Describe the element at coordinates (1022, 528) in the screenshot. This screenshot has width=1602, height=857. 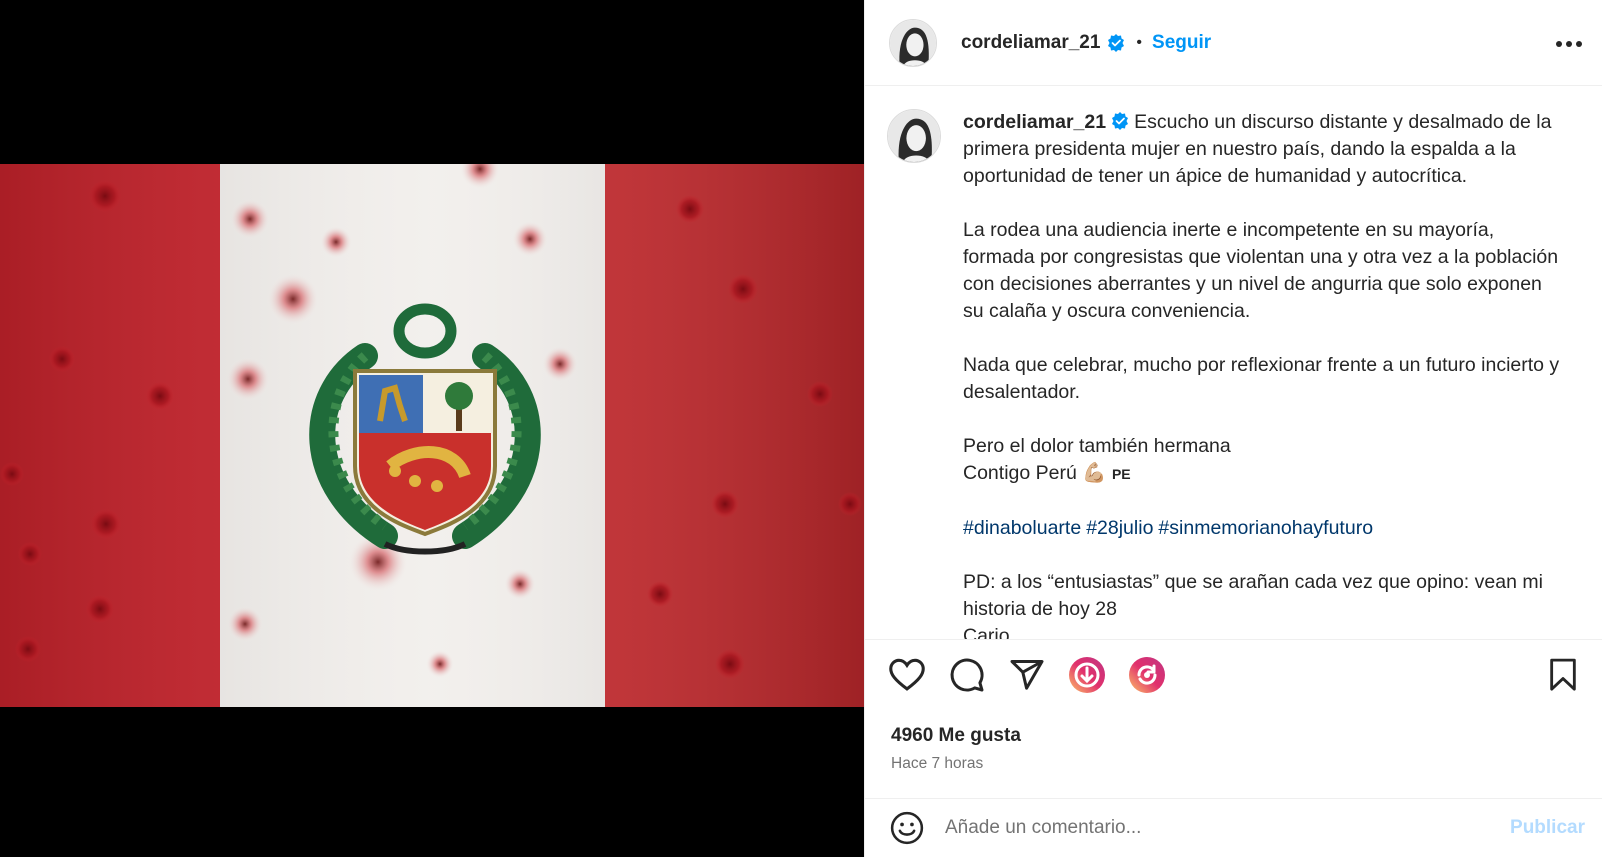
I see `hashtag-link: #dinaboluarte` at that location.